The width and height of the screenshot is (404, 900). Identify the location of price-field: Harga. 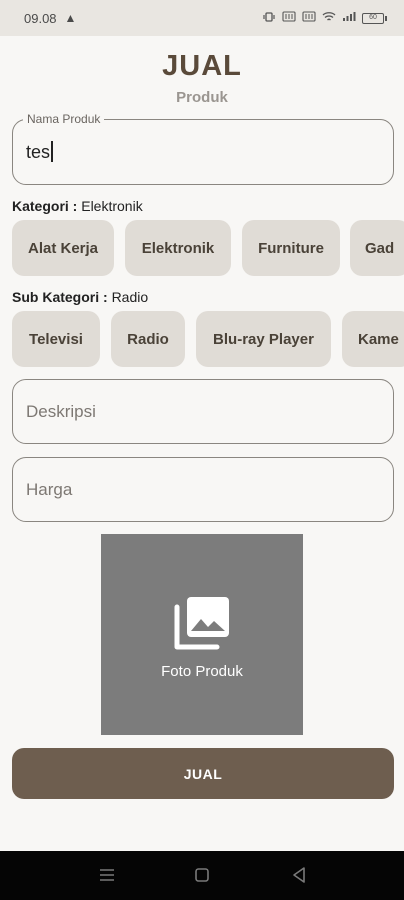
(203, 489).